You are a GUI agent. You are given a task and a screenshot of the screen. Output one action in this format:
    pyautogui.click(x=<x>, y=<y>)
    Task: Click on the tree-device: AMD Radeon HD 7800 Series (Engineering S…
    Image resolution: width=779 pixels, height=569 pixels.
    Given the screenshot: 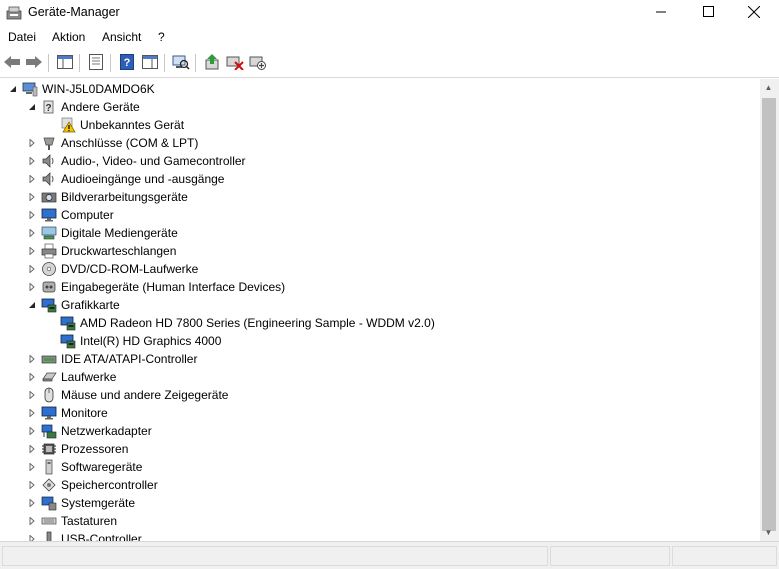 What is the action you would take?
    pyautogui.click(x=380, y=323)
    